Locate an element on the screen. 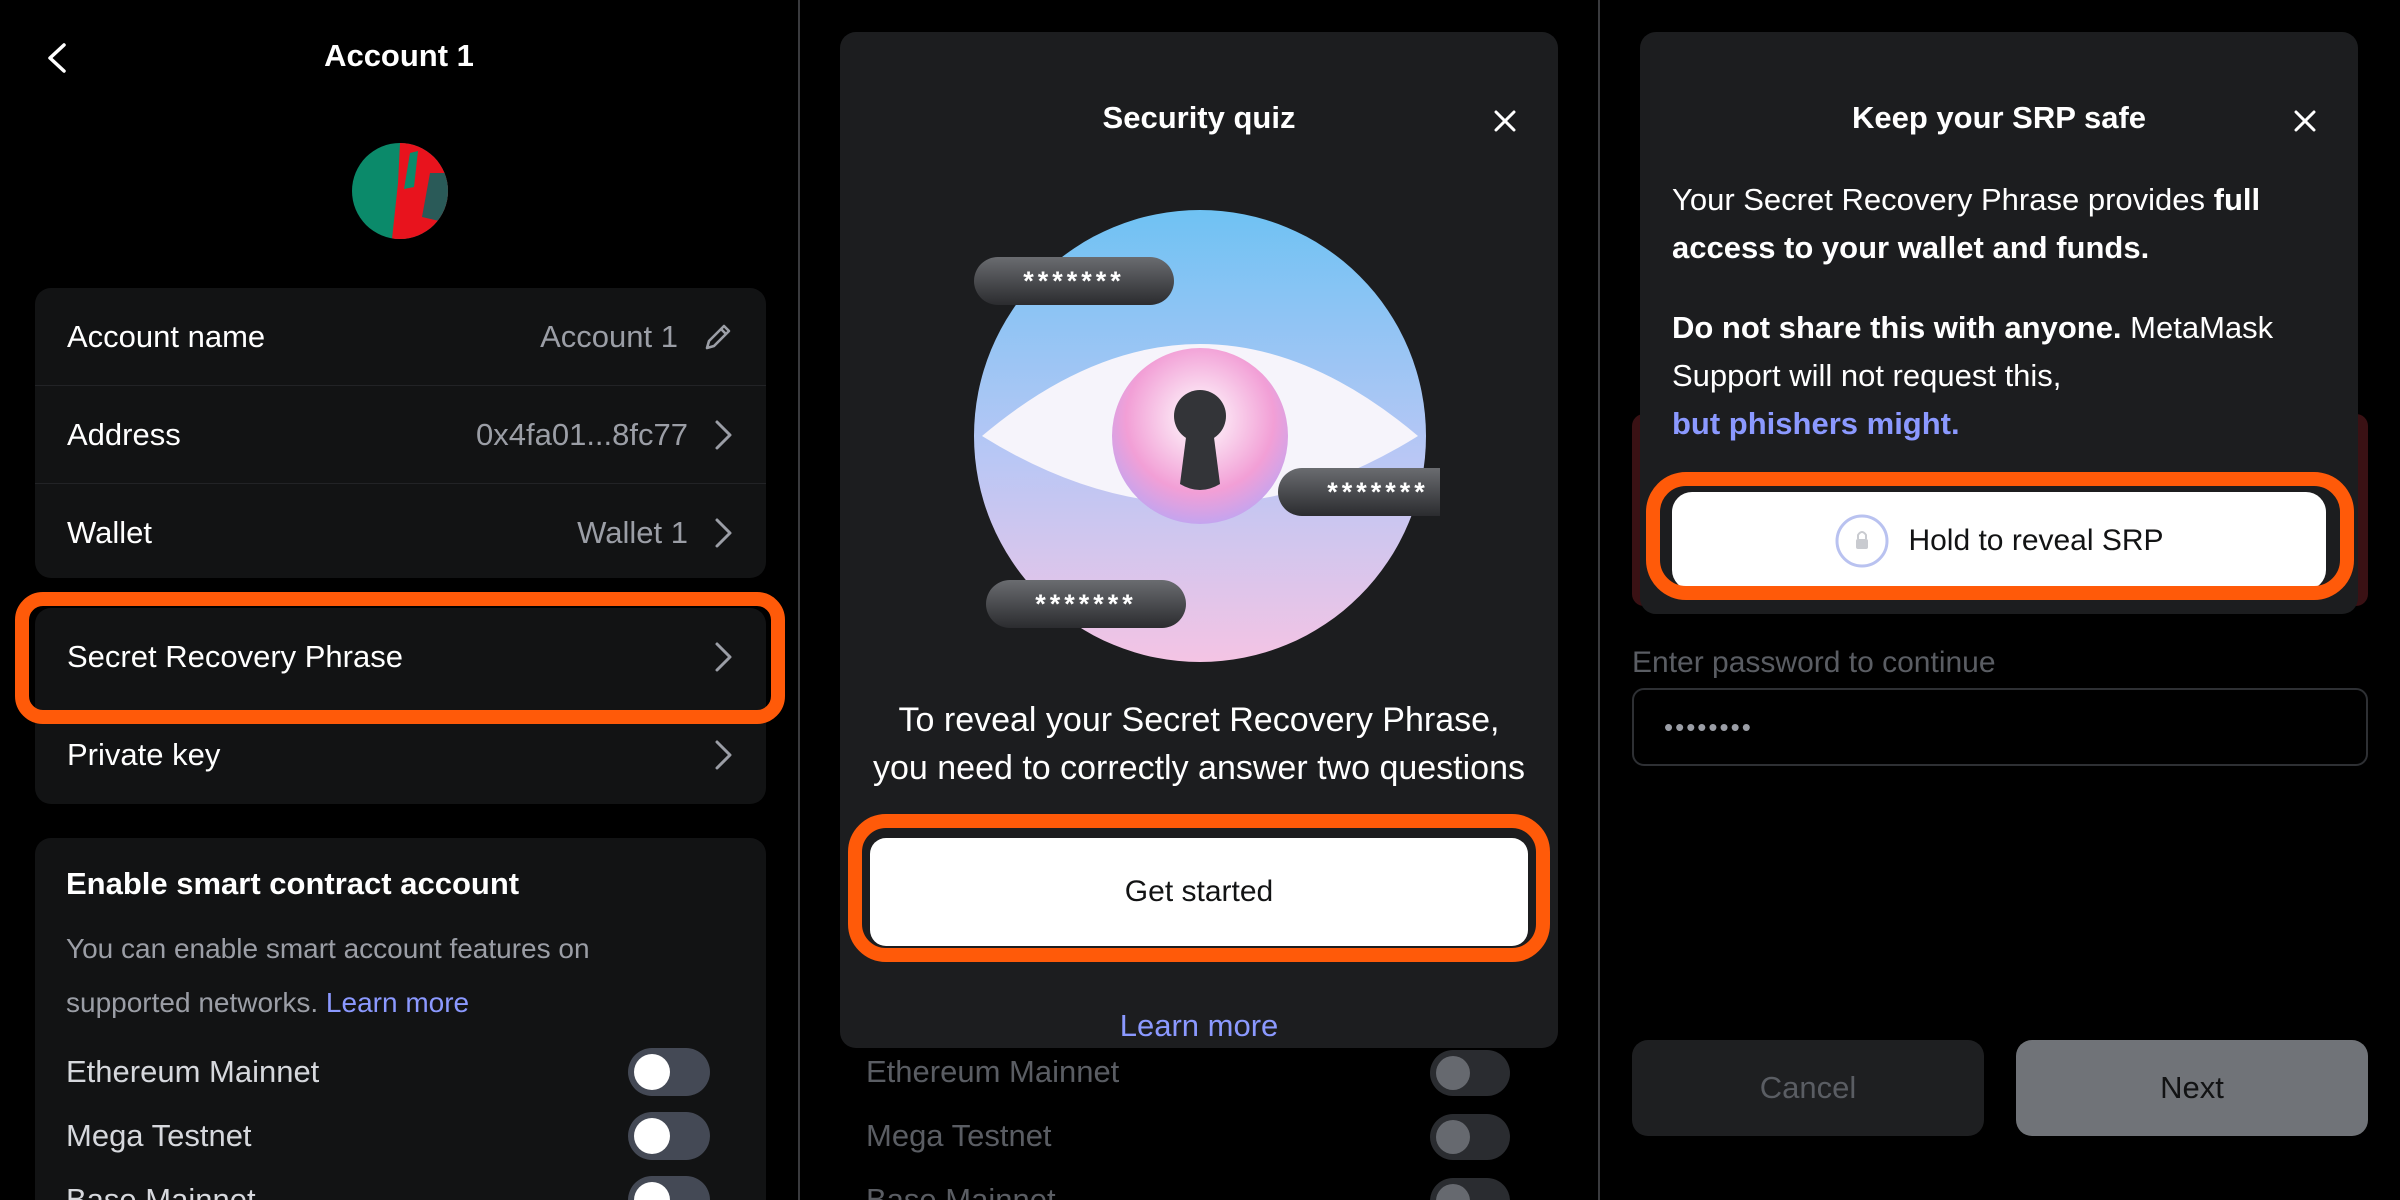 The width and height of the screenshot is (2400, 1200). row-value: Wallet 1 is located at coordinates (632, 532).